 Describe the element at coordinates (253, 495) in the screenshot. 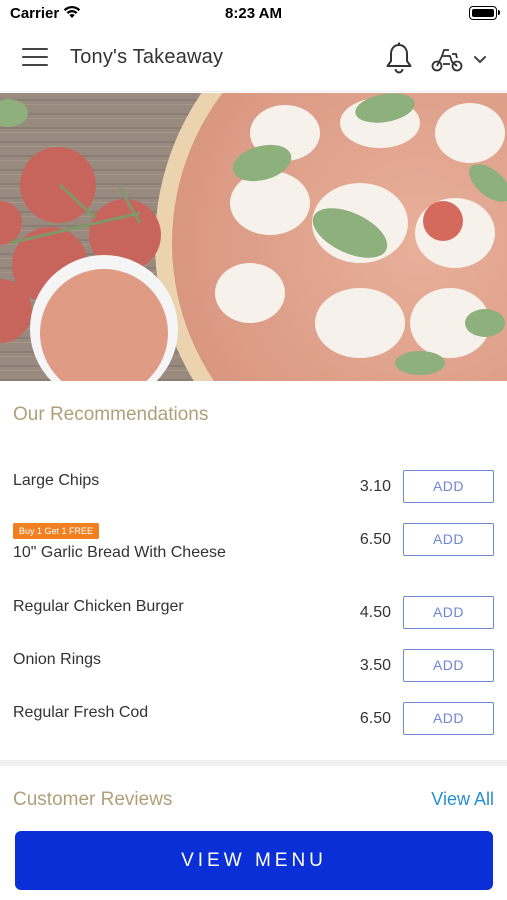

I see `list-item: Large Chips 3.10 ADD` at that location.